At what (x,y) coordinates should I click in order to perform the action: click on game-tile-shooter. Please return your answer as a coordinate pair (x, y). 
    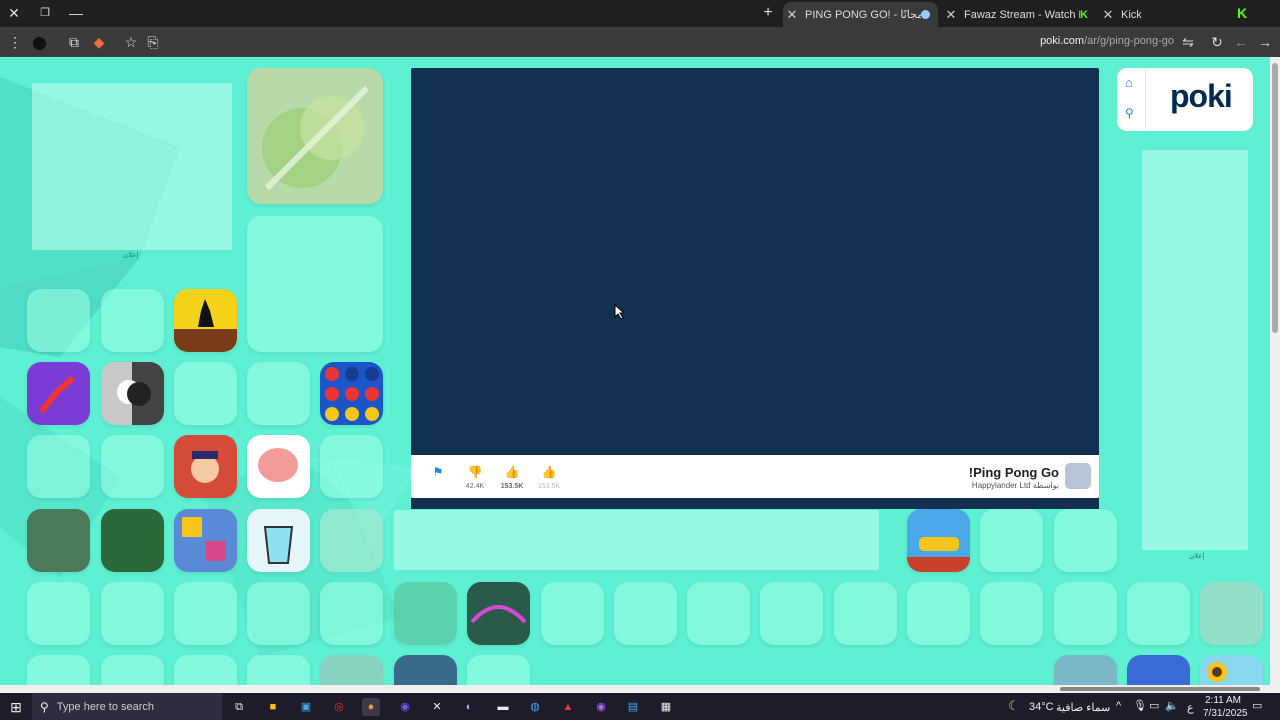
    Looking at the image, I should click on (58, 540).